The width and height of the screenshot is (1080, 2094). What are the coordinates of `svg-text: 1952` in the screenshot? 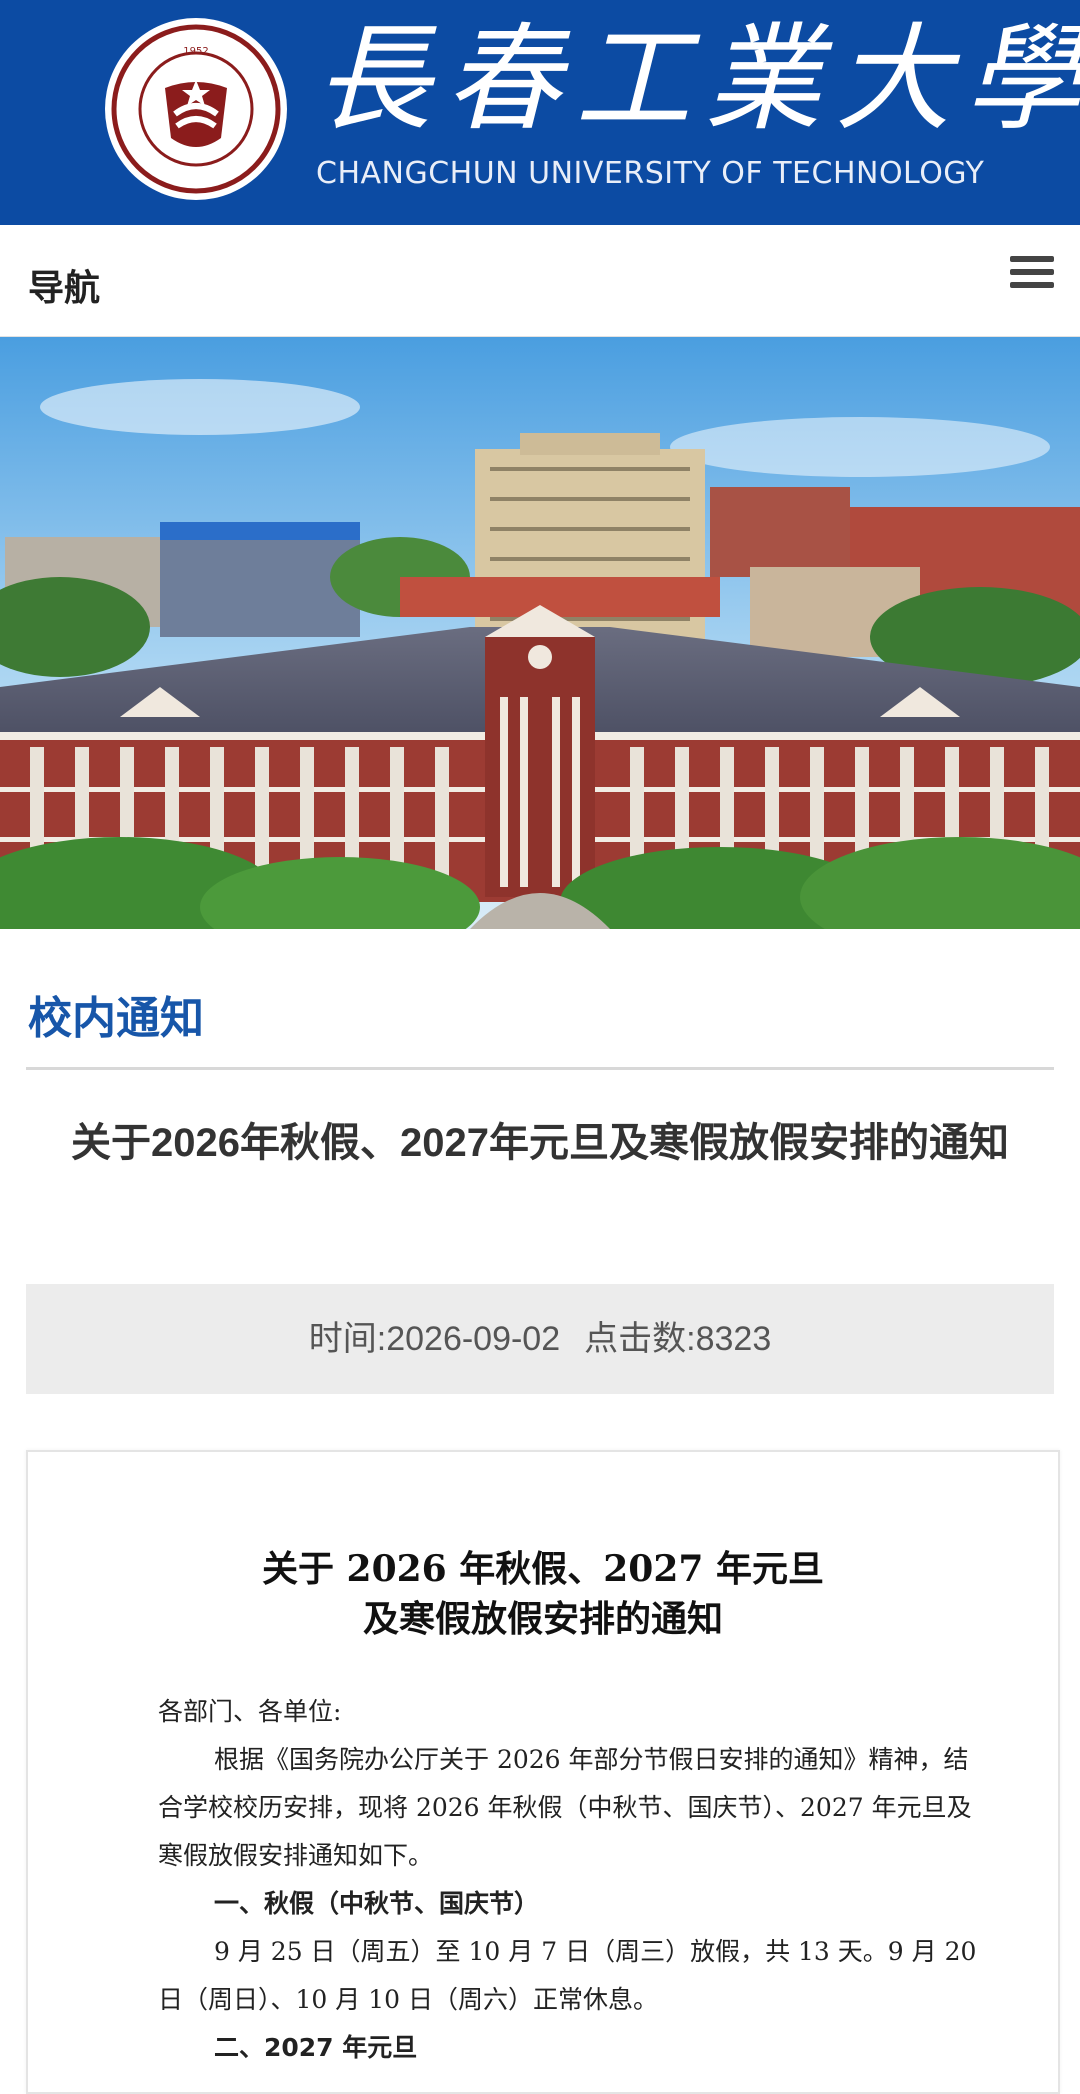 It's located at (195, 51).